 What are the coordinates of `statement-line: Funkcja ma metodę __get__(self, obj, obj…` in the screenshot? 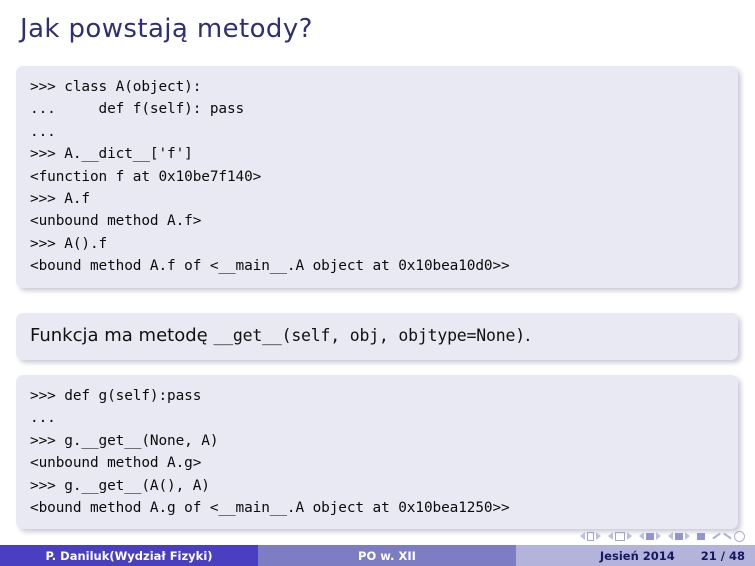 It's located at (377, 336).